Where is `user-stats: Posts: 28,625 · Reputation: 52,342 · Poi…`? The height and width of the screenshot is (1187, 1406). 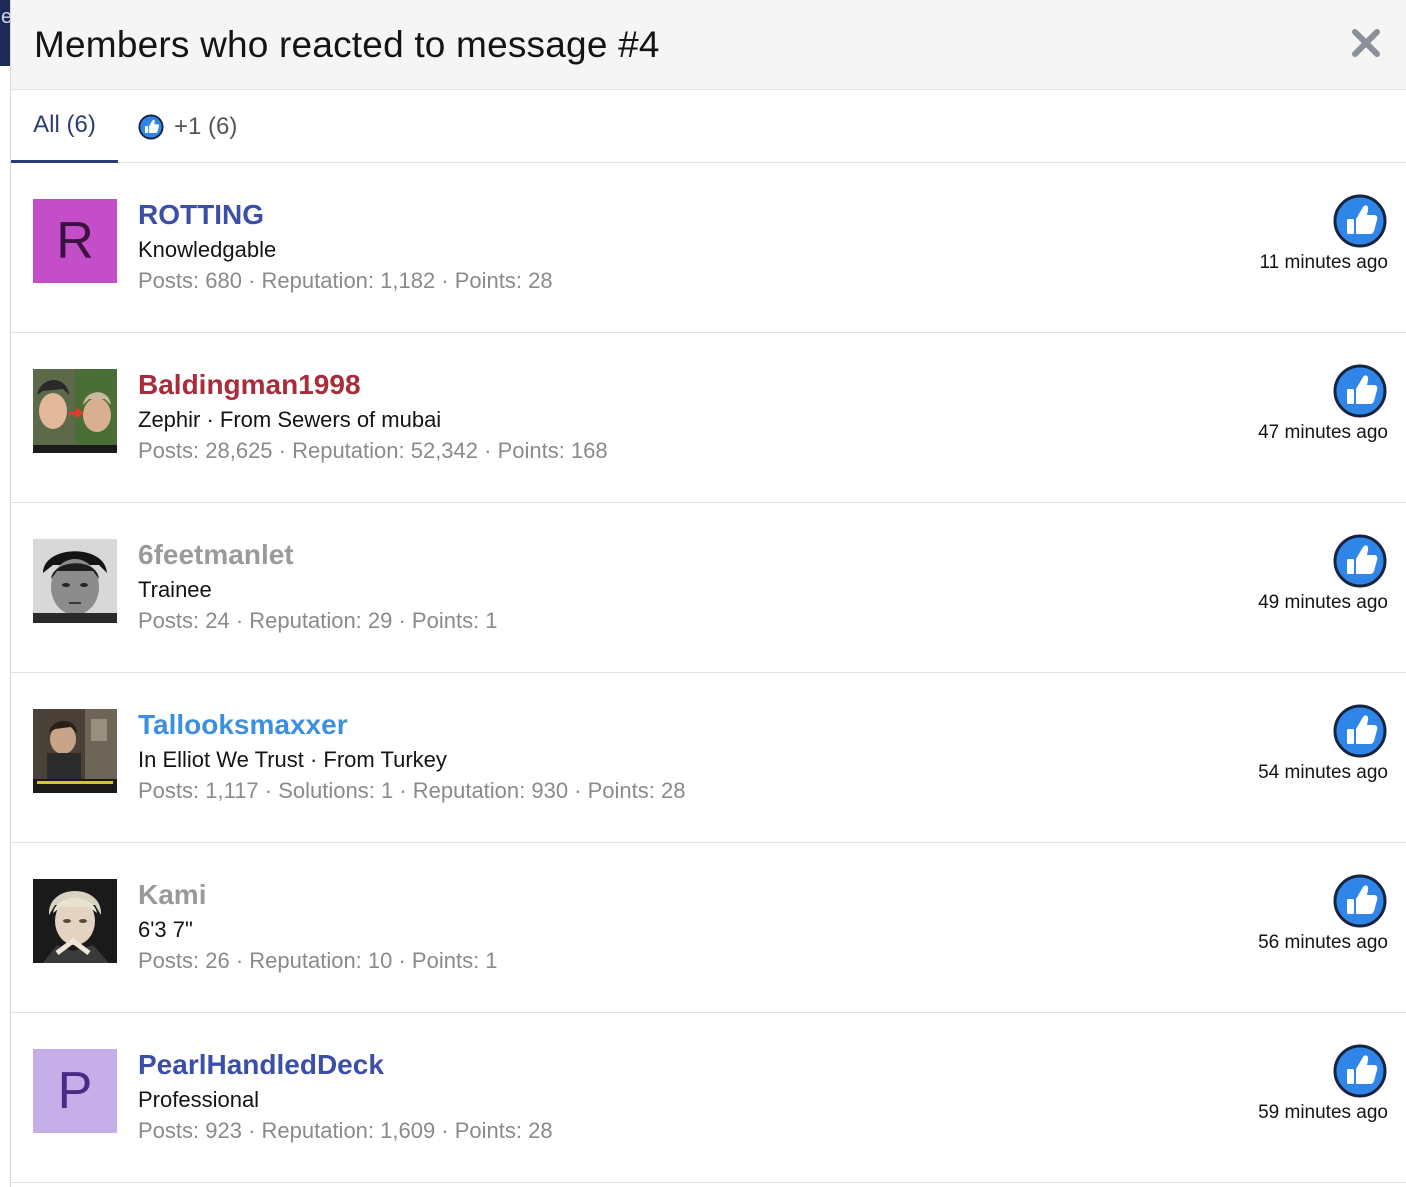 user-stats: Posts: 28,625 · Reputation: 52,342 · Poi… is located at coordinates (373, 450).